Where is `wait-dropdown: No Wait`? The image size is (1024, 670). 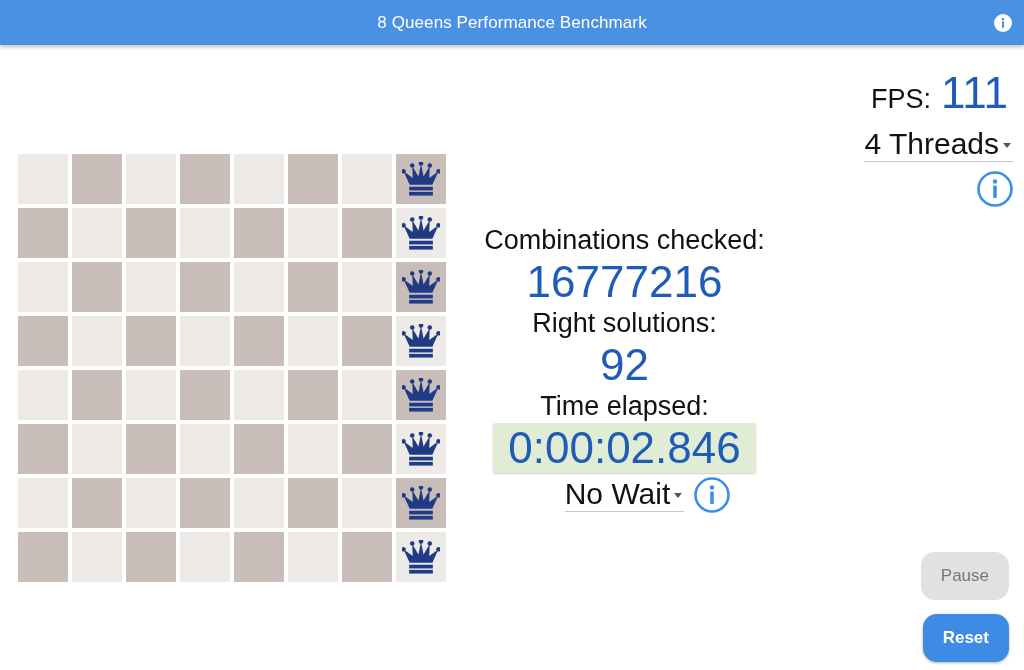 wait-dropdown: No Wait is located at coordinates (624, 494).